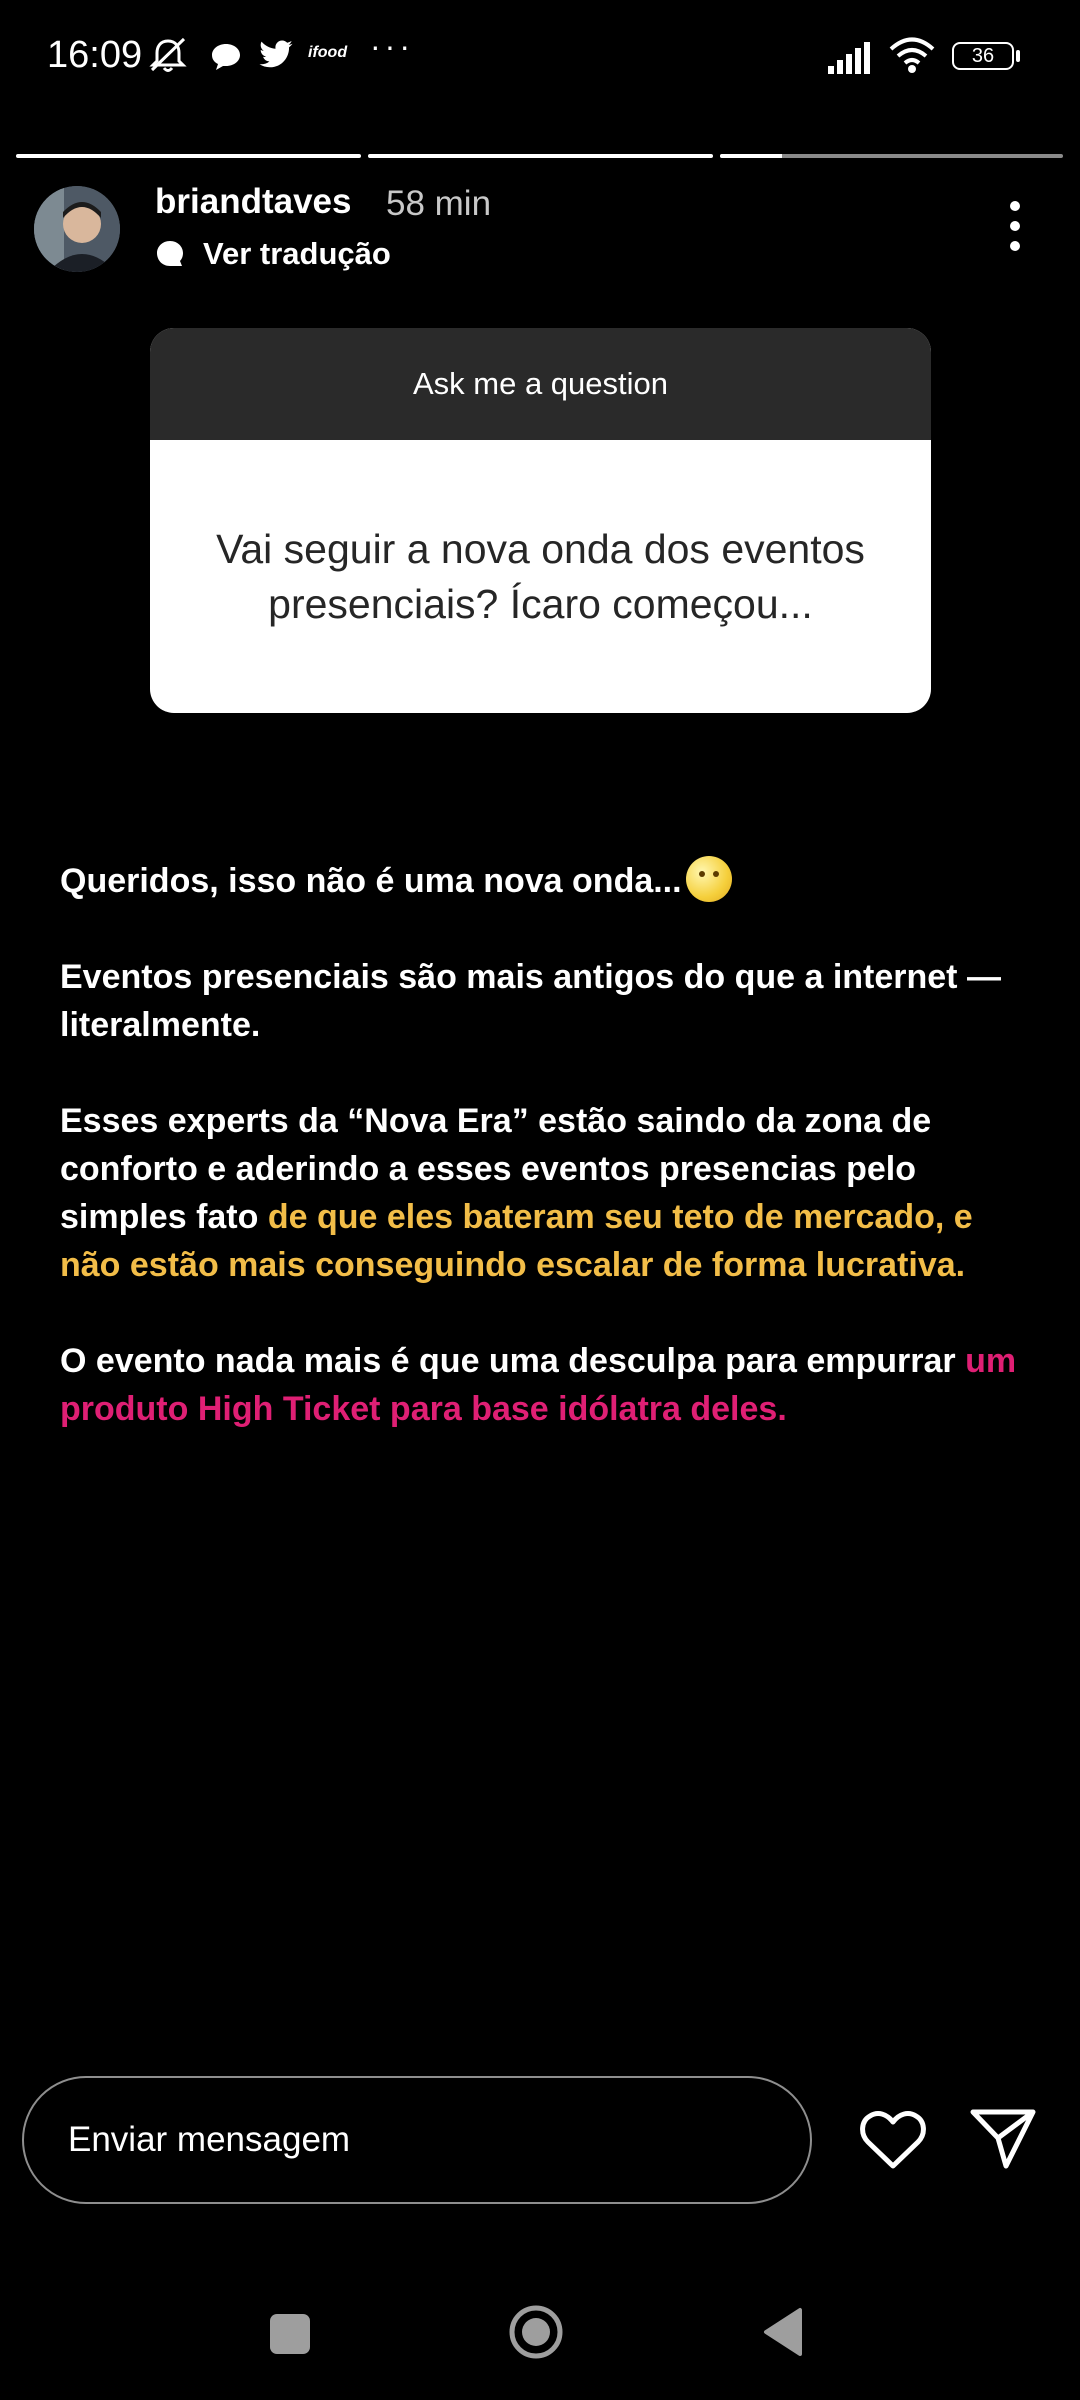  Describe the element at coordinates (168, 54) in the screenshot. I see `mute-icon` at that location.